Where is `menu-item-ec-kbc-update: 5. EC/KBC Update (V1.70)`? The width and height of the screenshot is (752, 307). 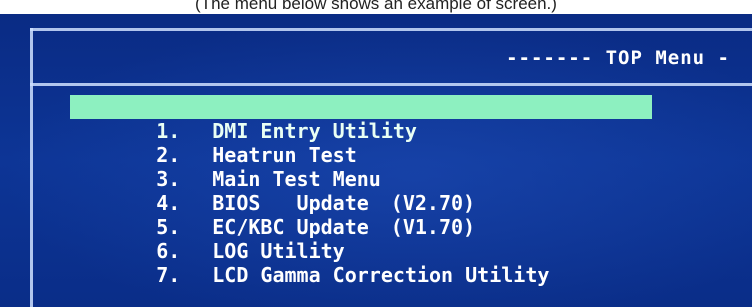 menu-item-ec-kbc-update: 5. EC/KBC Update (V1.70) is located at coordinates (361, 215).